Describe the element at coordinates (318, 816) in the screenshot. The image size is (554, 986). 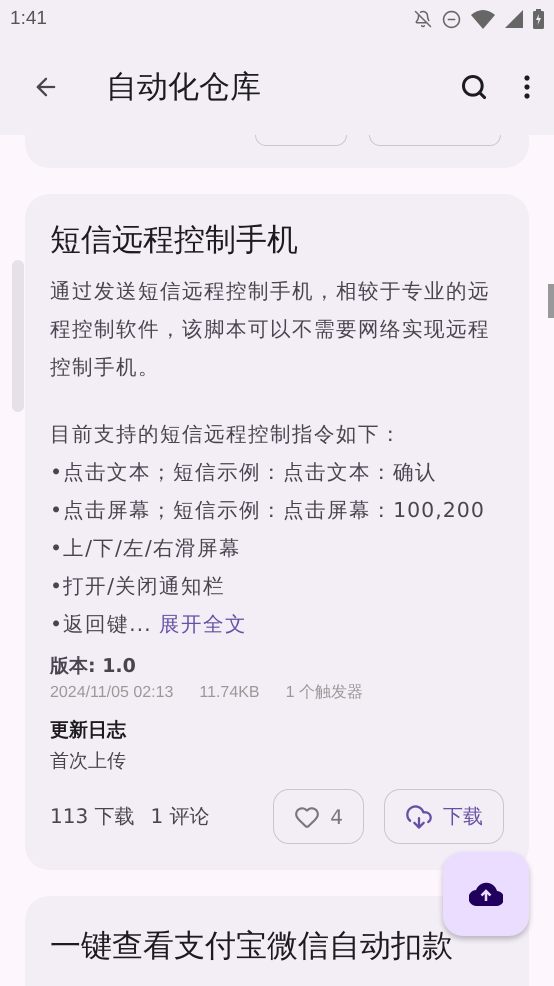
I see `like-button: 4` at that location.